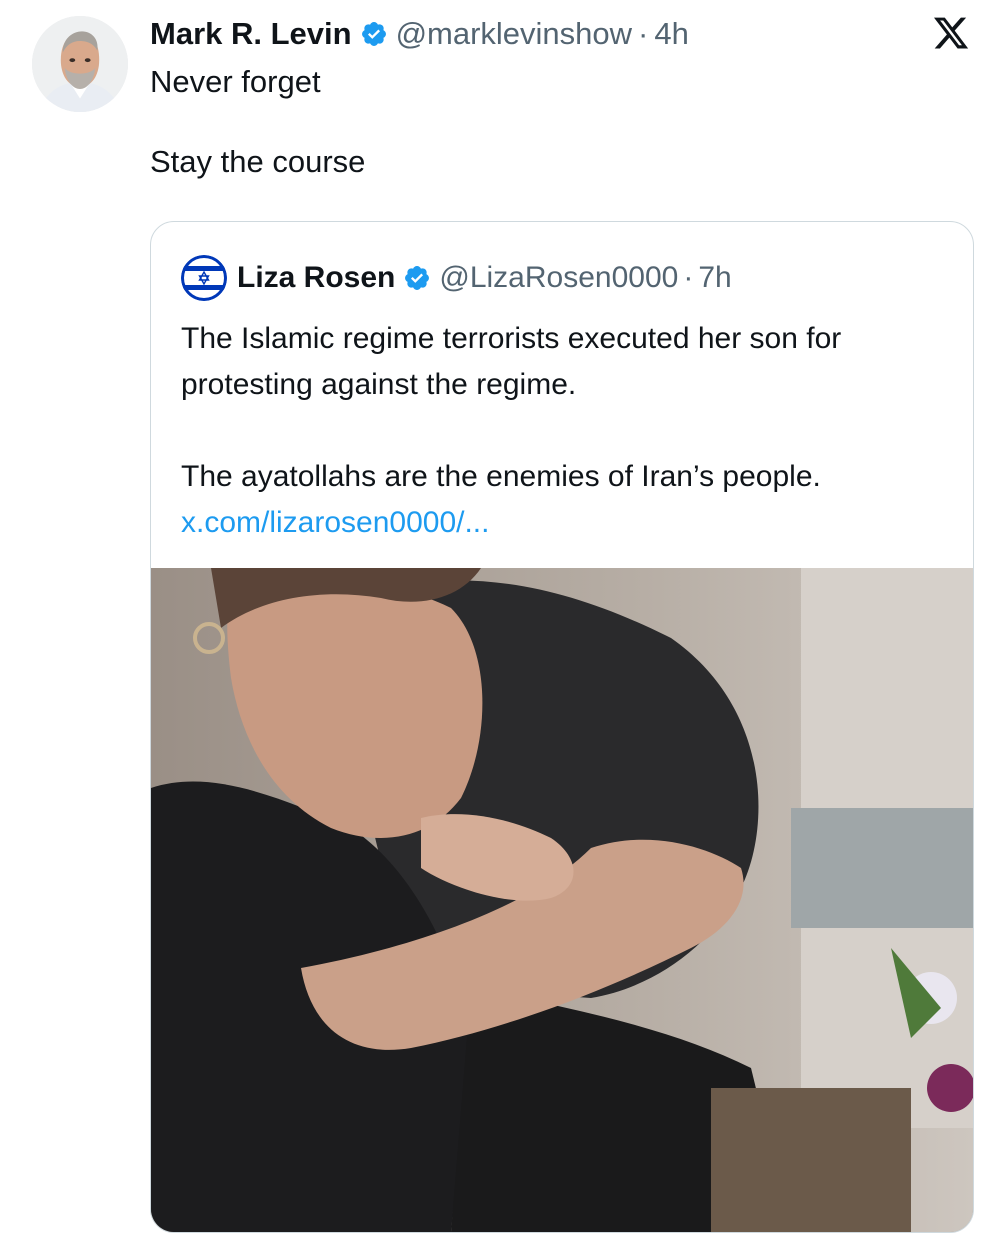 This screenshot has height=1233, width=994. What do you see at coordinates (204, 278) in the screenshot?
I see `quoted-author-avatar` at bounding box center [204, 278].